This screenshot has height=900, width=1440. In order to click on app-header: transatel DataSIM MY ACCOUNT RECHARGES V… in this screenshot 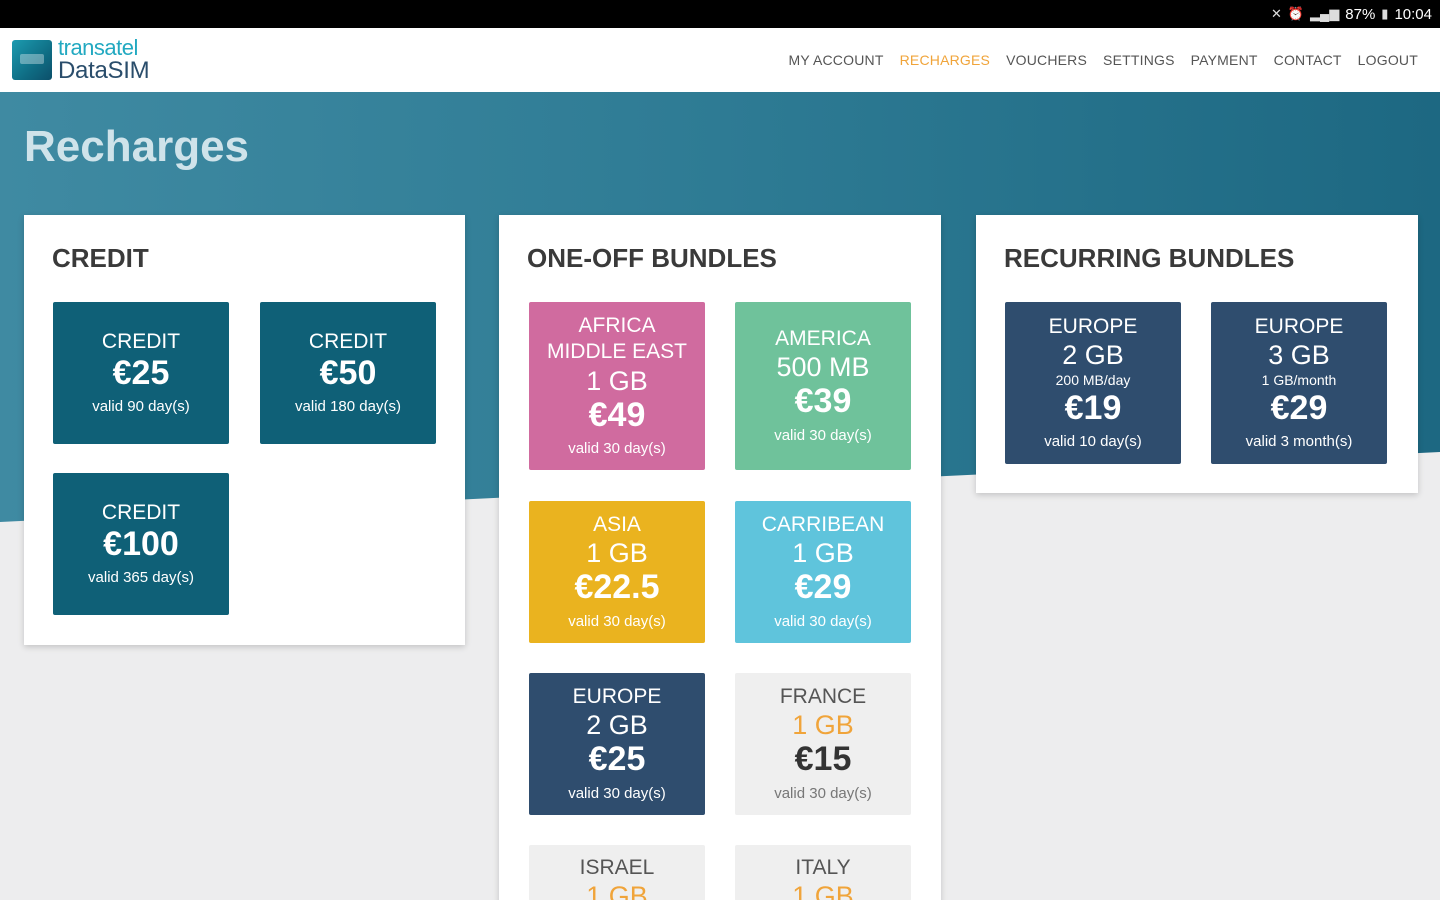, I will do `click(720, 60)`.